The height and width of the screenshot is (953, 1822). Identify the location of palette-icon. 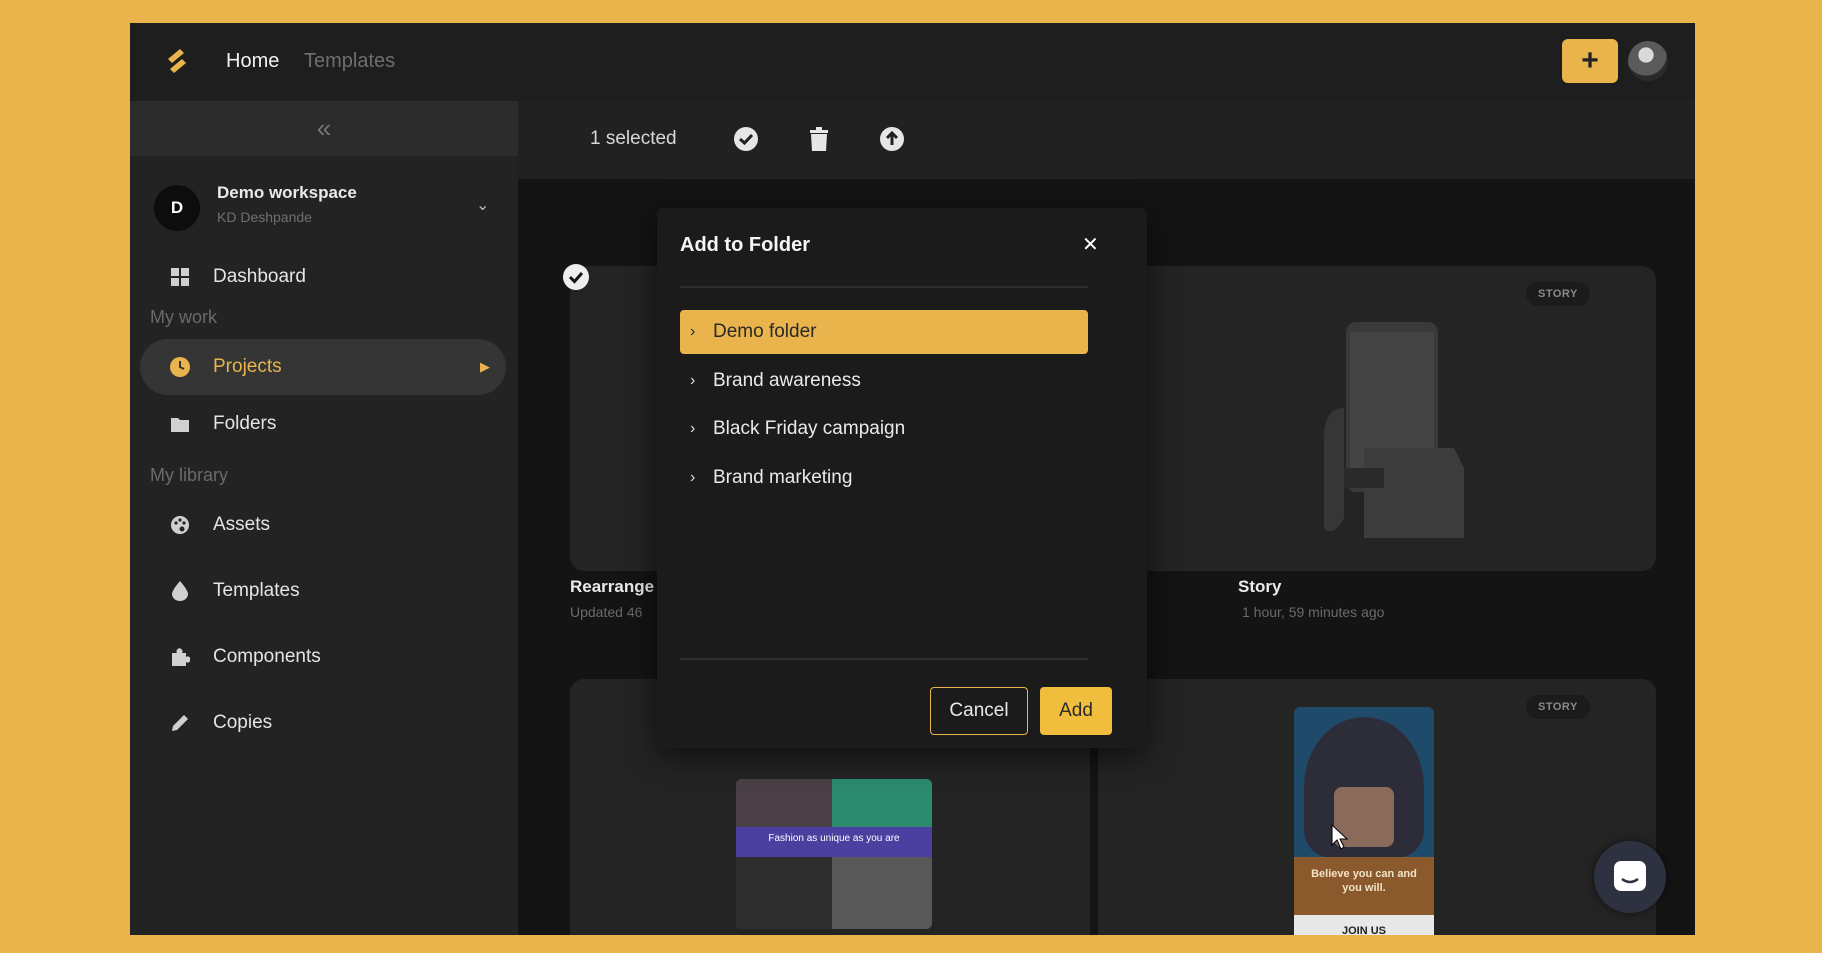
(180, 525).